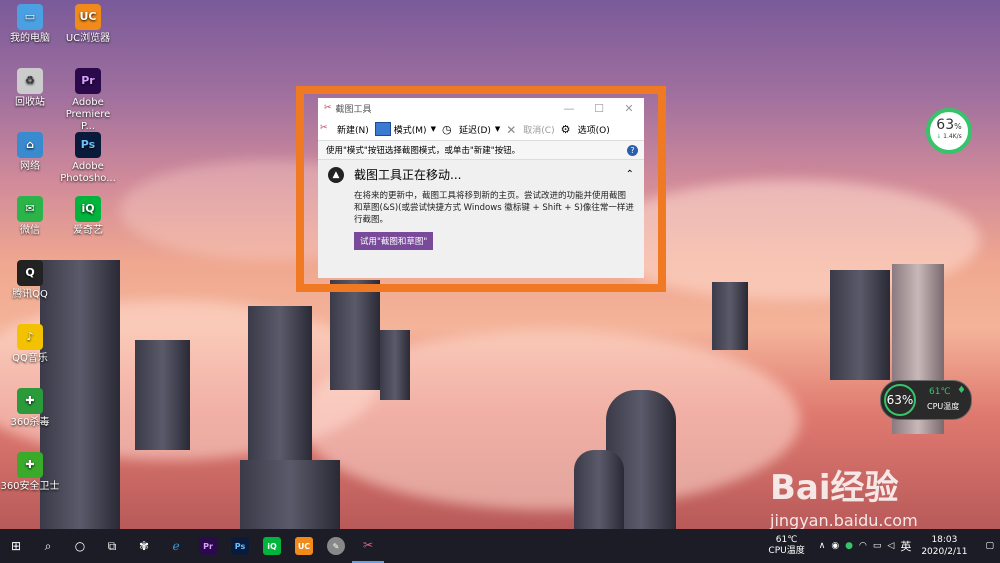 Image resolution: width=1000 pixels, height=563 pixels. What do you see at coordinates (943, 406) in the screenshot?
I see `cpu-temp-label: CPU温度` at bounding box center [943, 406].